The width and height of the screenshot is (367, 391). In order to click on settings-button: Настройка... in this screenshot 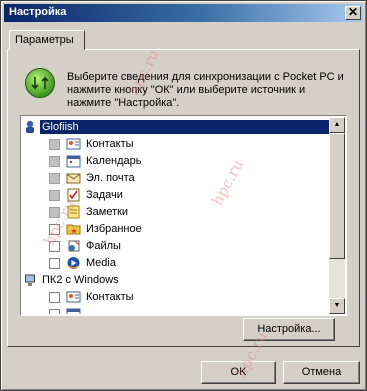, I will do `click(289, 329)`.